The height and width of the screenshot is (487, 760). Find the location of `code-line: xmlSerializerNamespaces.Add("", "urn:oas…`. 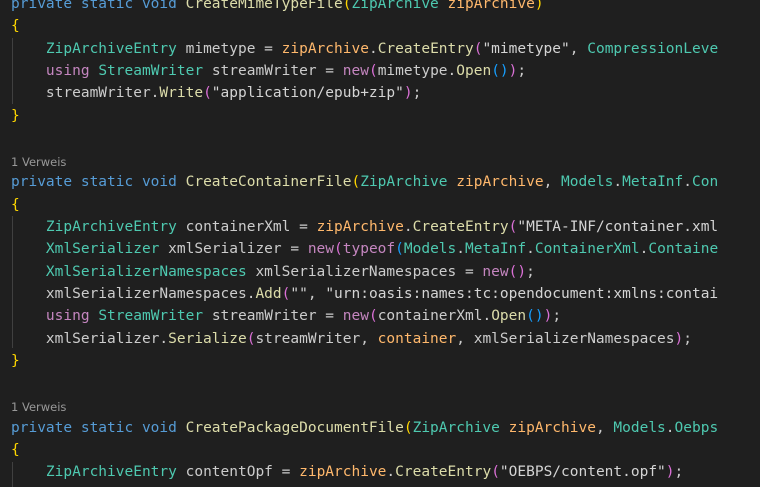

code-line: xmlSerializerNamespaces.Add("", "urn:oas… is located at coordinates (364, 294).